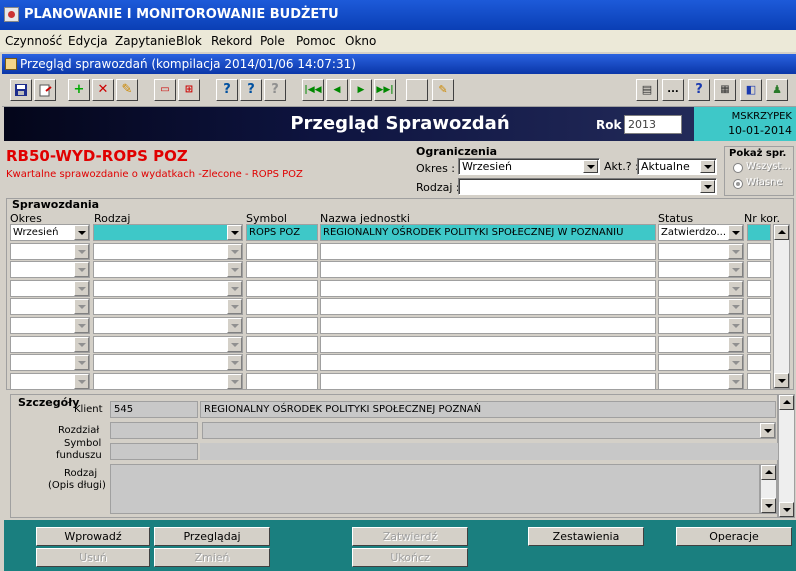 This screenshot has height=571, width=796. What do you see at coordinates (50, 232) in the screenshot?
I see `grid-cell-okres: Wrzesień` at bounding box center [50, 232].